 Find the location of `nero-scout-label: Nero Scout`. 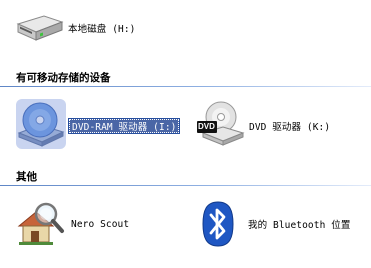

nero-scout-label: Nero Scout is located at coordinates (100, 224).